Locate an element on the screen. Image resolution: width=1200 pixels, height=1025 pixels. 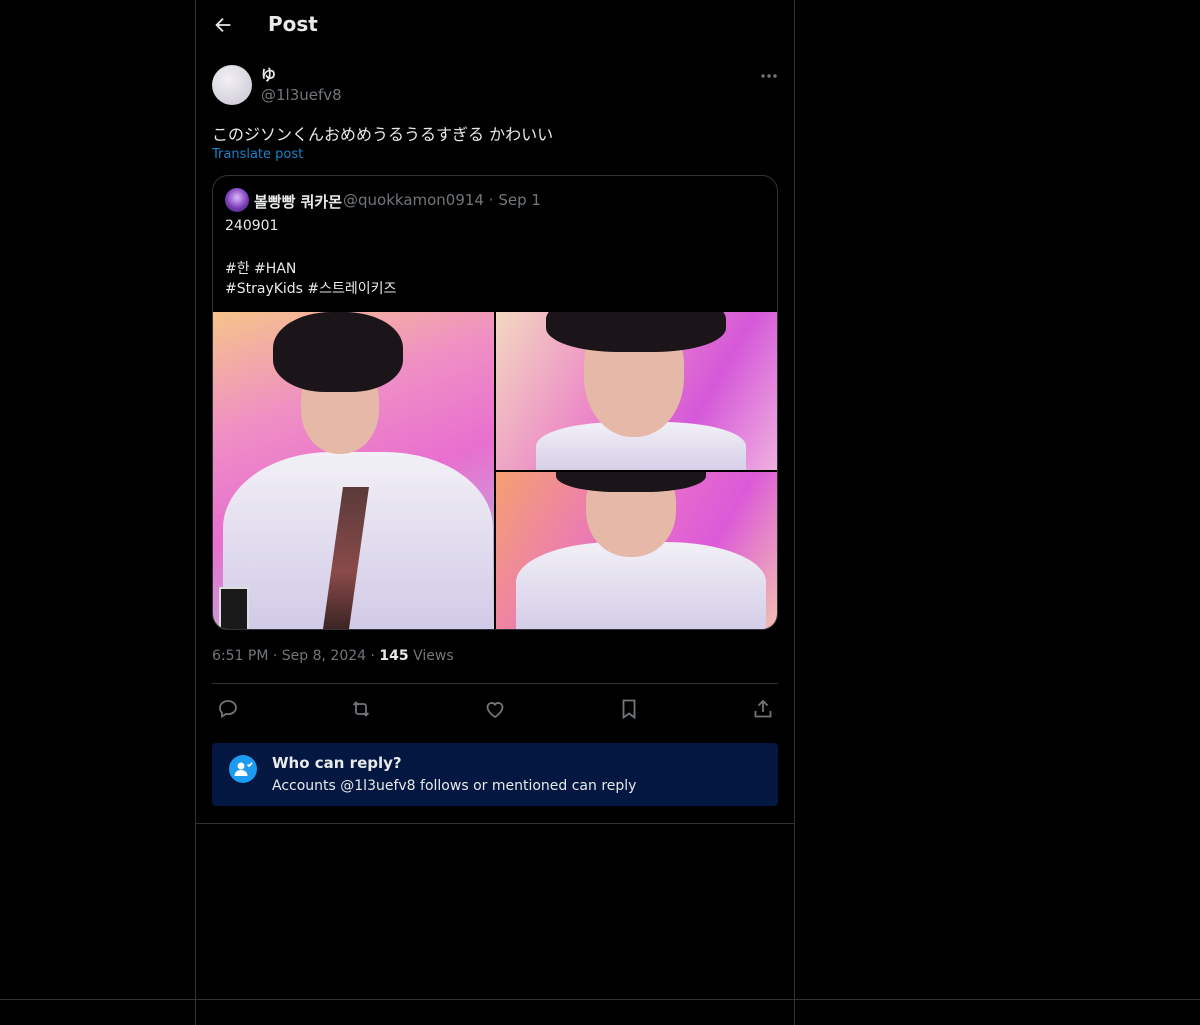
quote-date: Sep 1 is located at coordinates (519, 200).